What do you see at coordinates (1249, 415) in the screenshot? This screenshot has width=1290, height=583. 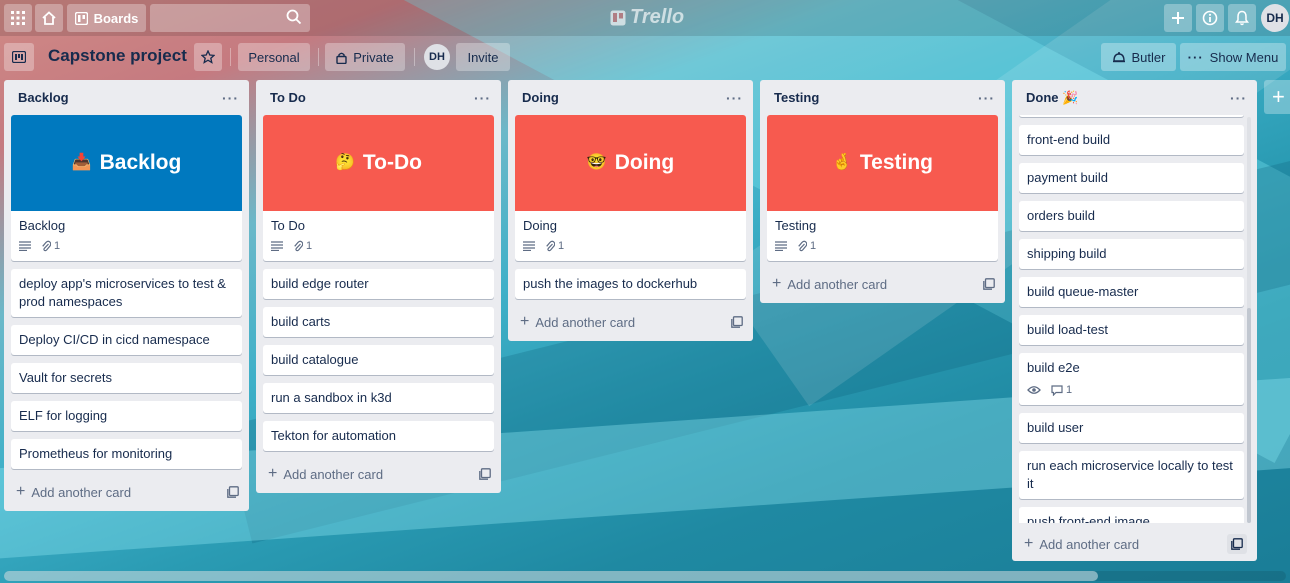 I see `list-scrollbar-thumb` at bounding box center [1249, 415].